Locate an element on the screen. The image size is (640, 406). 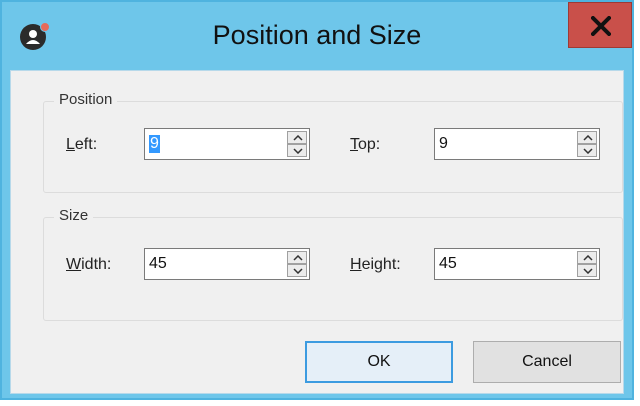
close-icon is located at coordinates (601, 26).